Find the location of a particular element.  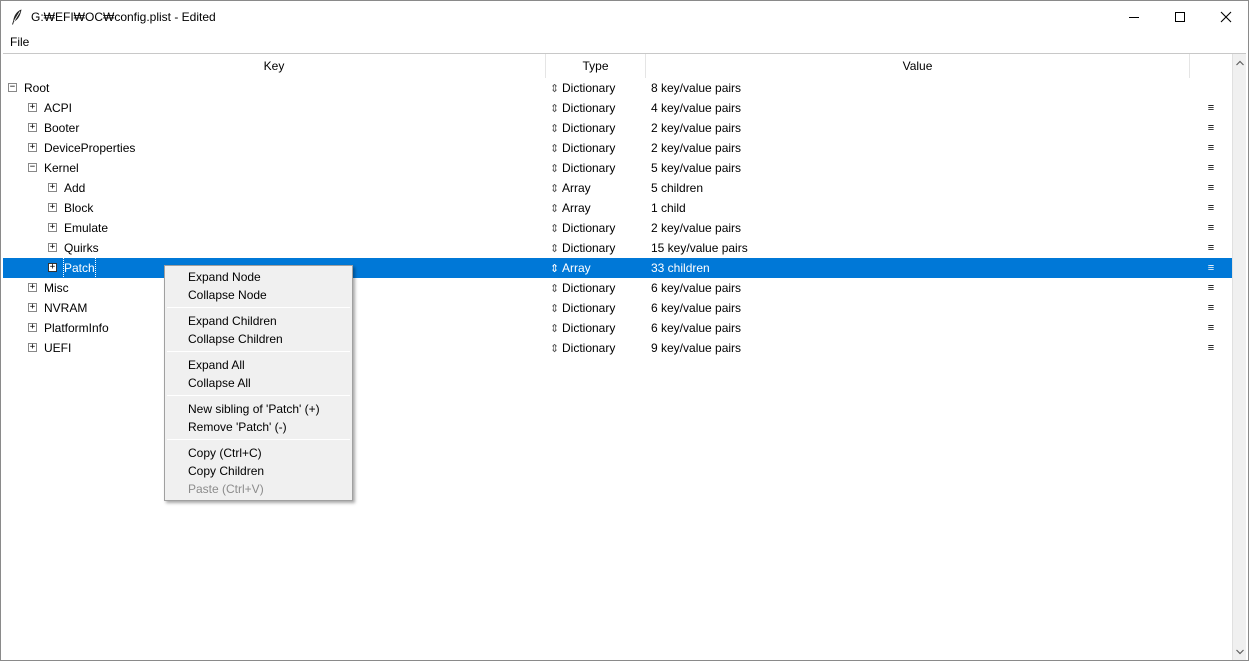

row-key: Add is located at coordinates (75, 188).